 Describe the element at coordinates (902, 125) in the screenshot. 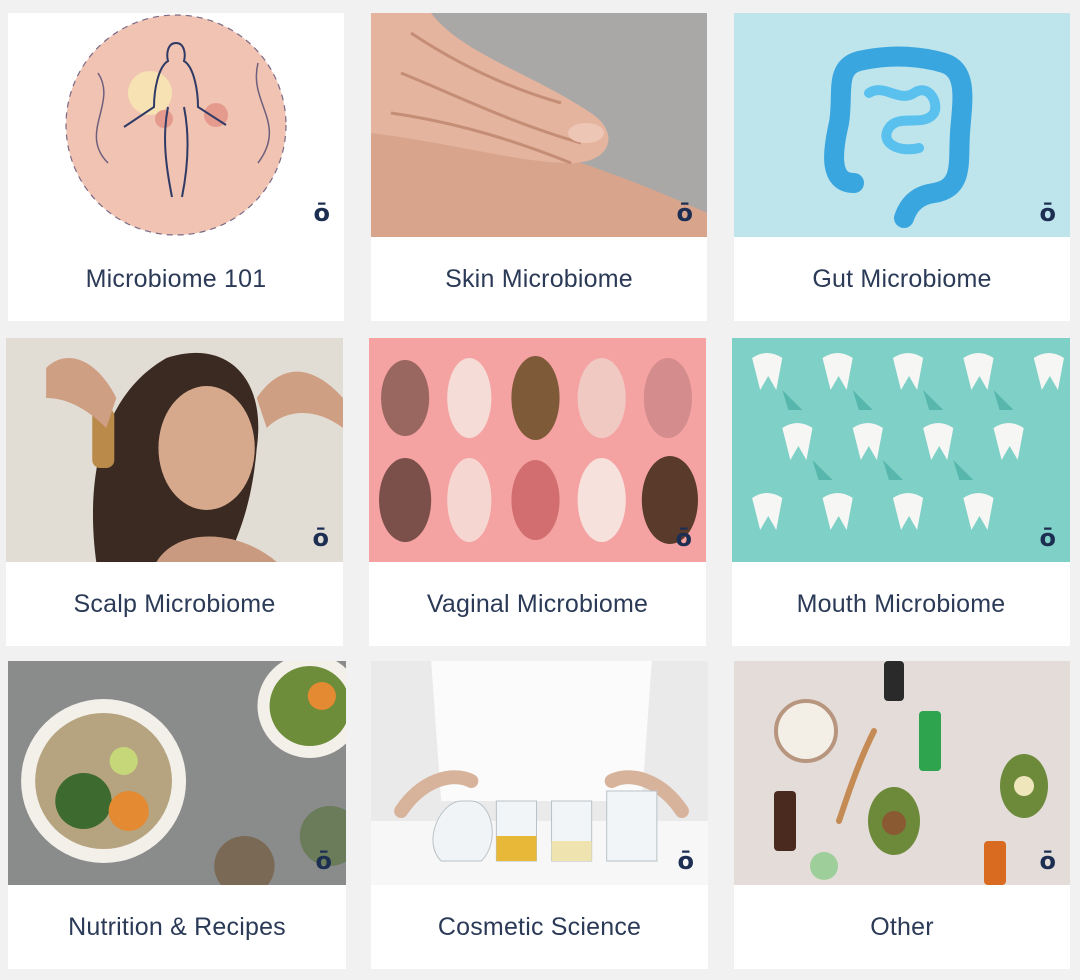

I see `gut-model-photo-image` at that location.